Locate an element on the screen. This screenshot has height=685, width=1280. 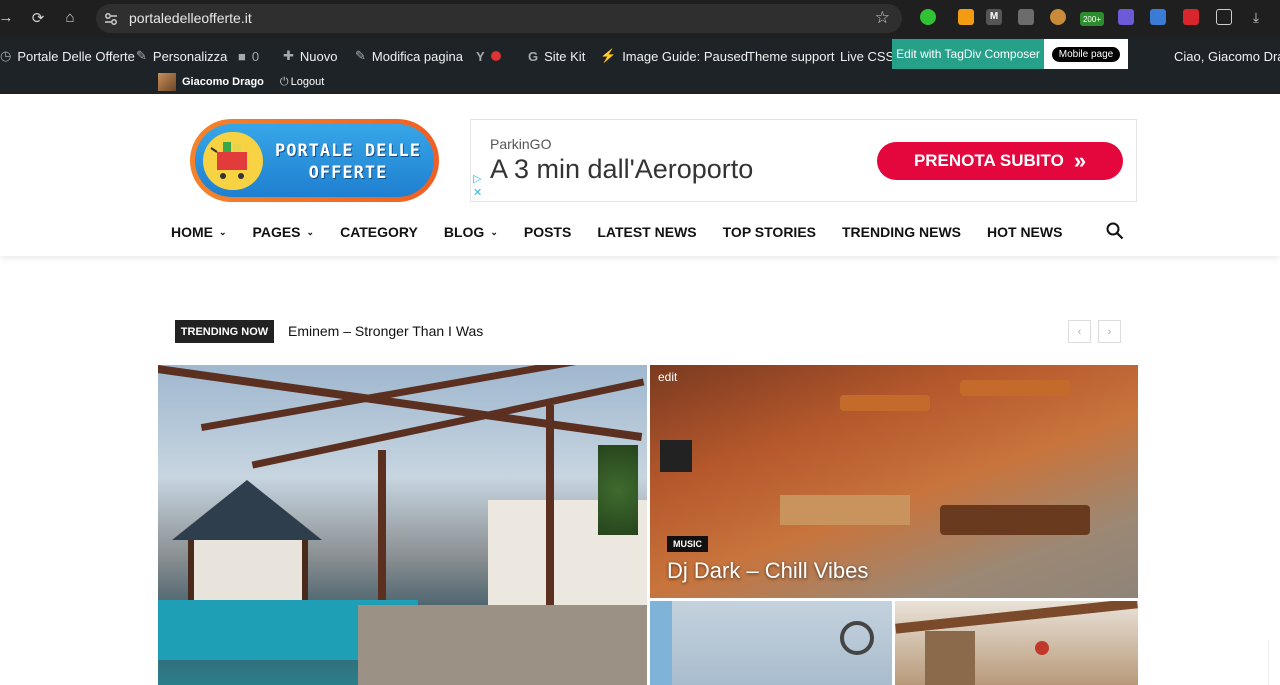
logo-inner: PORTALE DELLE OFFERTE is located at coordinates (314, 160).